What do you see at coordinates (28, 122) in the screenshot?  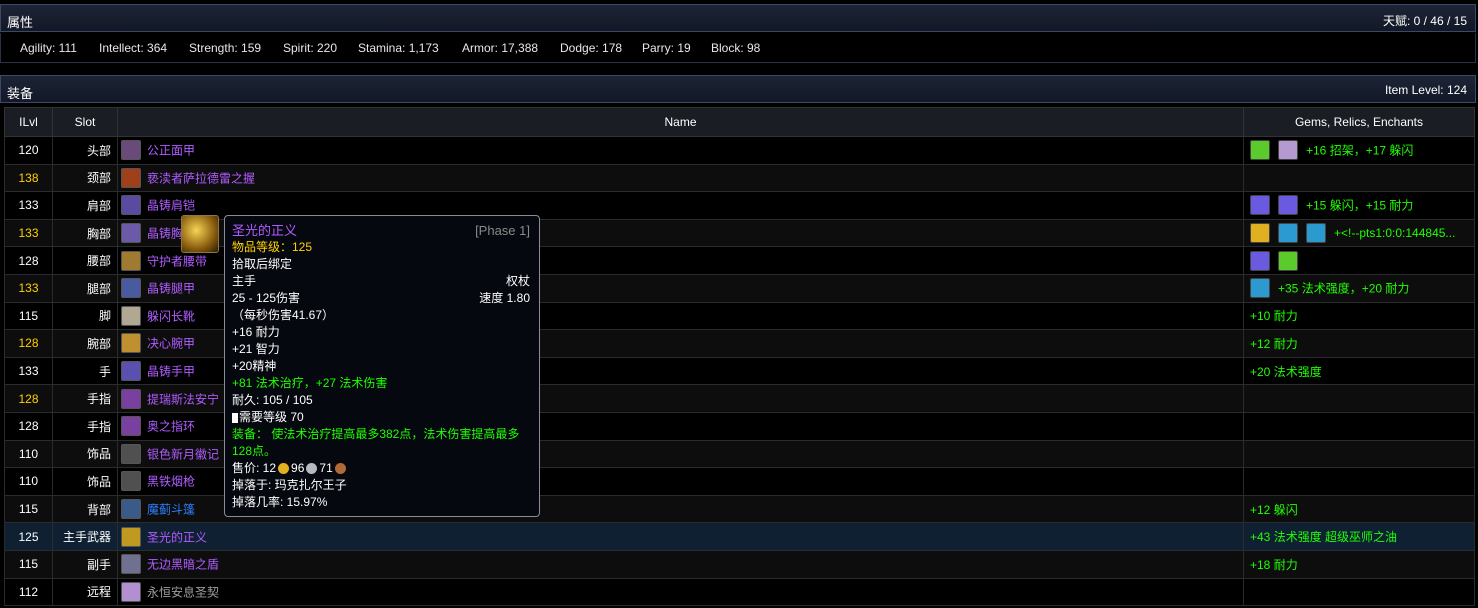 I see `col-ilvl: ILvl` at bounding box center [28, 122].